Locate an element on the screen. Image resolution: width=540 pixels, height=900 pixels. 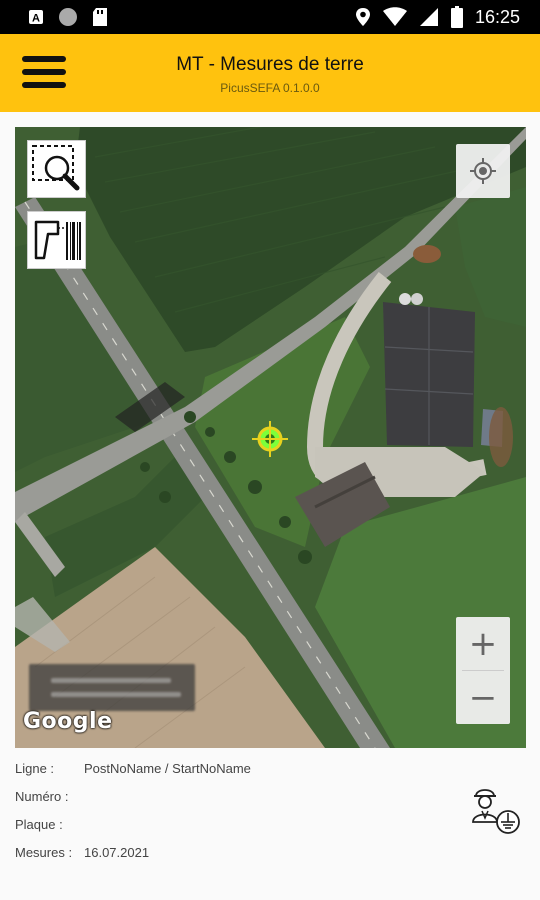
signal-icon is located at coordinates (428, 17).